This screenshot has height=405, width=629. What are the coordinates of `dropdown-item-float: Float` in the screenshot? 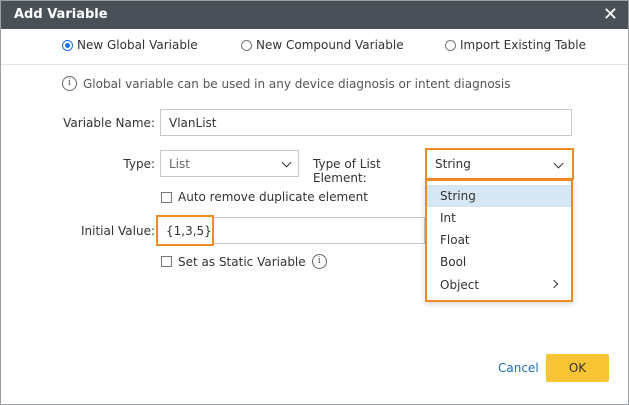 It's located at (499, 240).